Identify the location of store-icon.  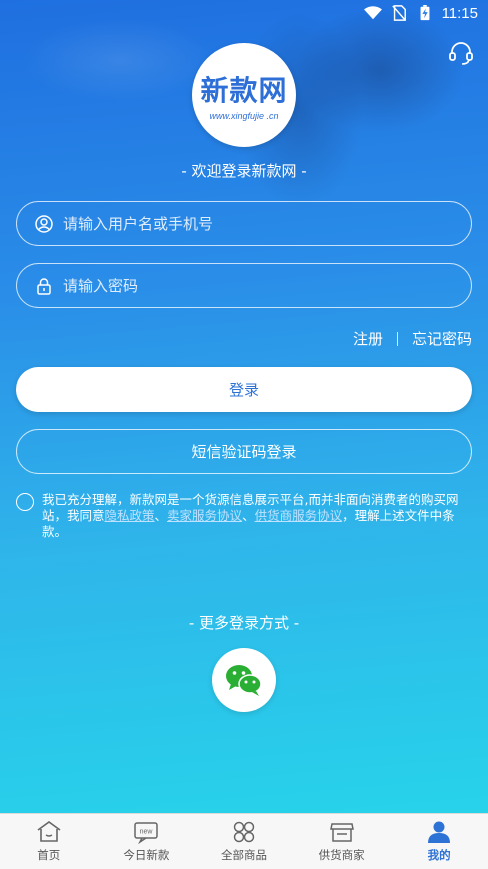
(341, 832).